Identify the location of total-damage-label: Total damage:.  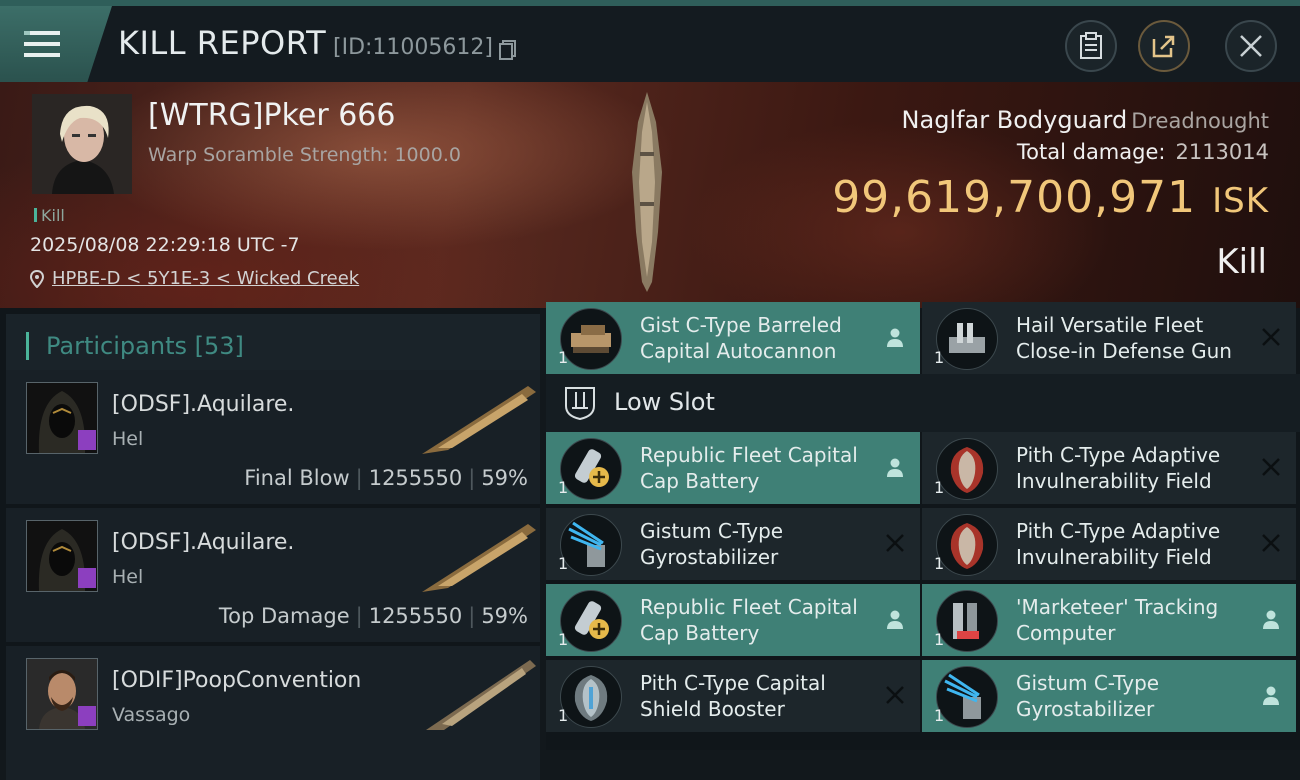
(1091, 152).